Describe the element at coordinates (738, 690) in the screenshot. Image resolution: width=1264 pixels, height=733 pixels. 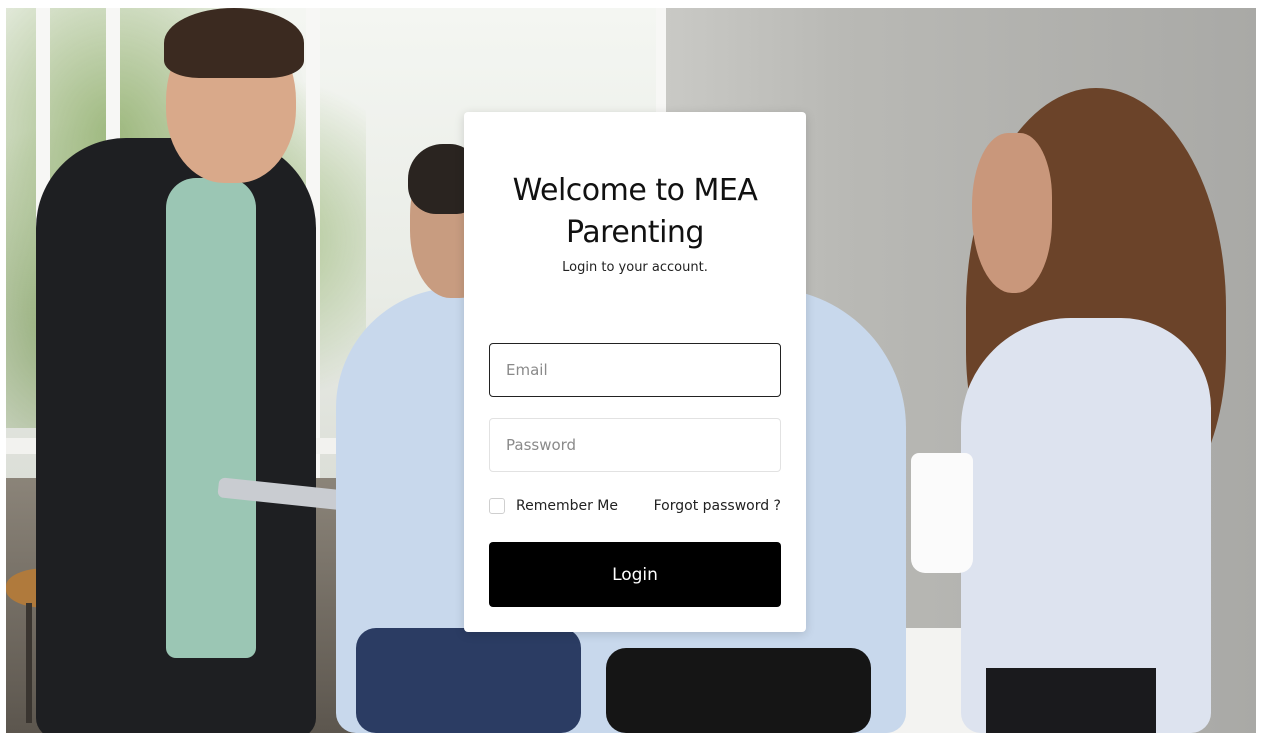
I see `person-seated-trousers` at that location.